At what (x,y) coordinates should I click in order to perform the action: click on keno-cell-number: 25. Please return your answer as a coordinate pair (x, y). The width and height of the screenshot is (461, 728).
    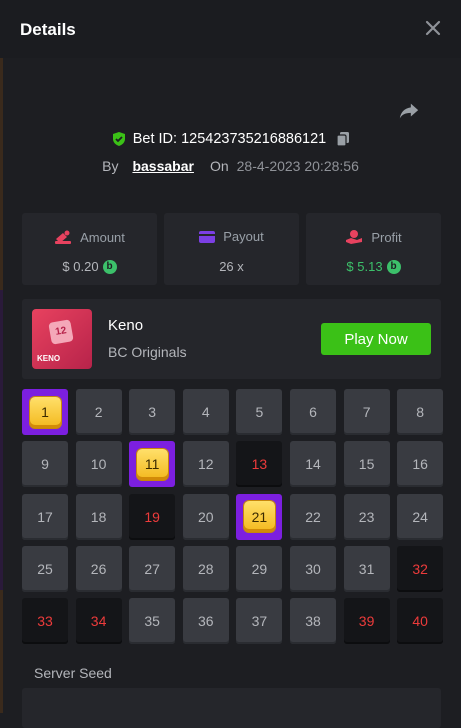
    Looking at the image, I should click on (45, 568).